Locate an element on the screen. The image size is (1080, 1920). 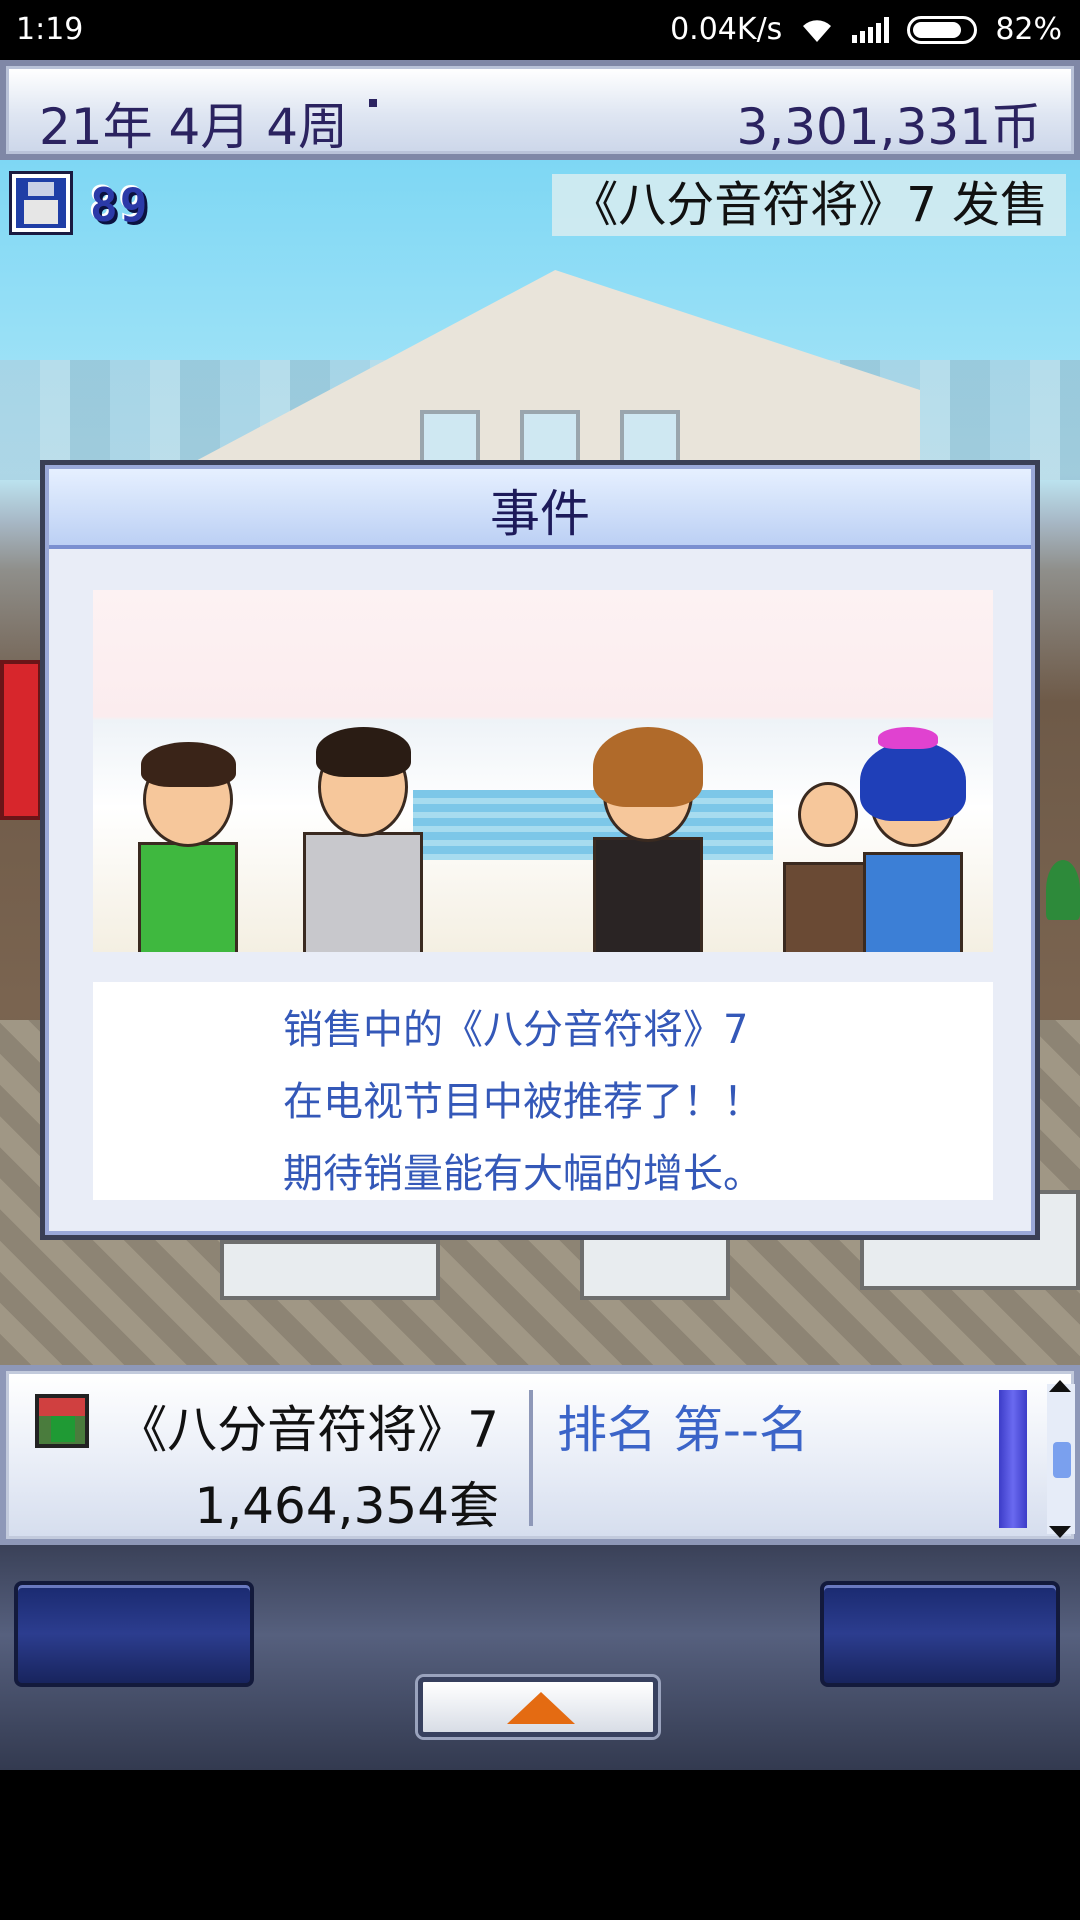
game-cover-icon is located at coordinates (62, 1421).